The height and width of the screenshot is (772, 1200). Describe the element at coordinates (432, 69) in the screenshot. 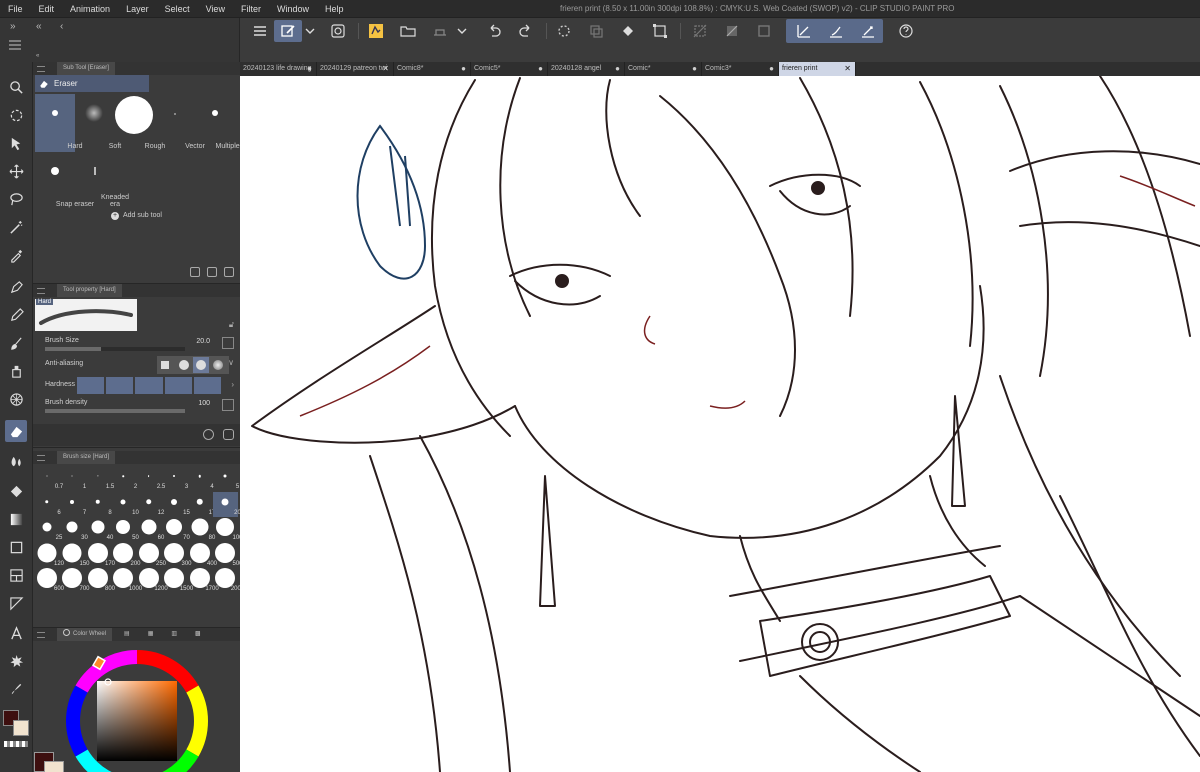

I see `tab-document: Comic8* ●` at that location.